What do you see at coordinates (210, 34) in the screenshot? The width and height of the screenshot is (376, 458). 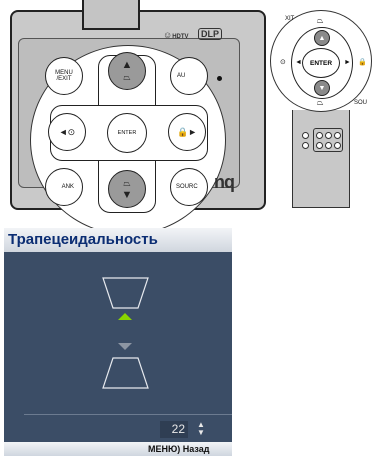 I see `dlp-logo: DLP` at bounding box center [210, 34].